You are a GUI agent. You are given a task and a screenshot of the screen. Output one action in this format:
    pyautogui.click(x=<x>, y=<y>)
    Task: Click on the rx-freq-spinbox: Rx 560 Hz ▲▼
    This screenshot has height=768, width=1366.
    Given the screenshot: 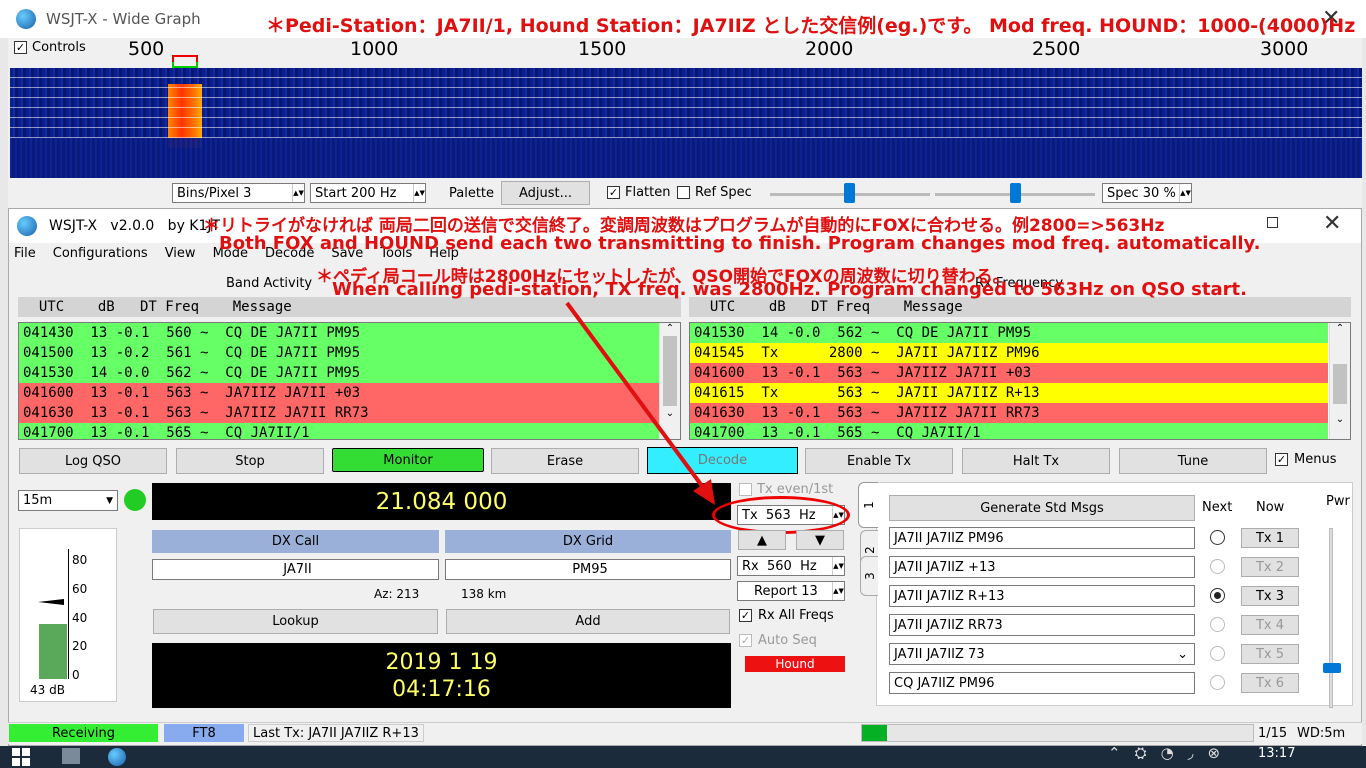 What is the action you would take?
    pyautogui.click(x=791, y=566)
    